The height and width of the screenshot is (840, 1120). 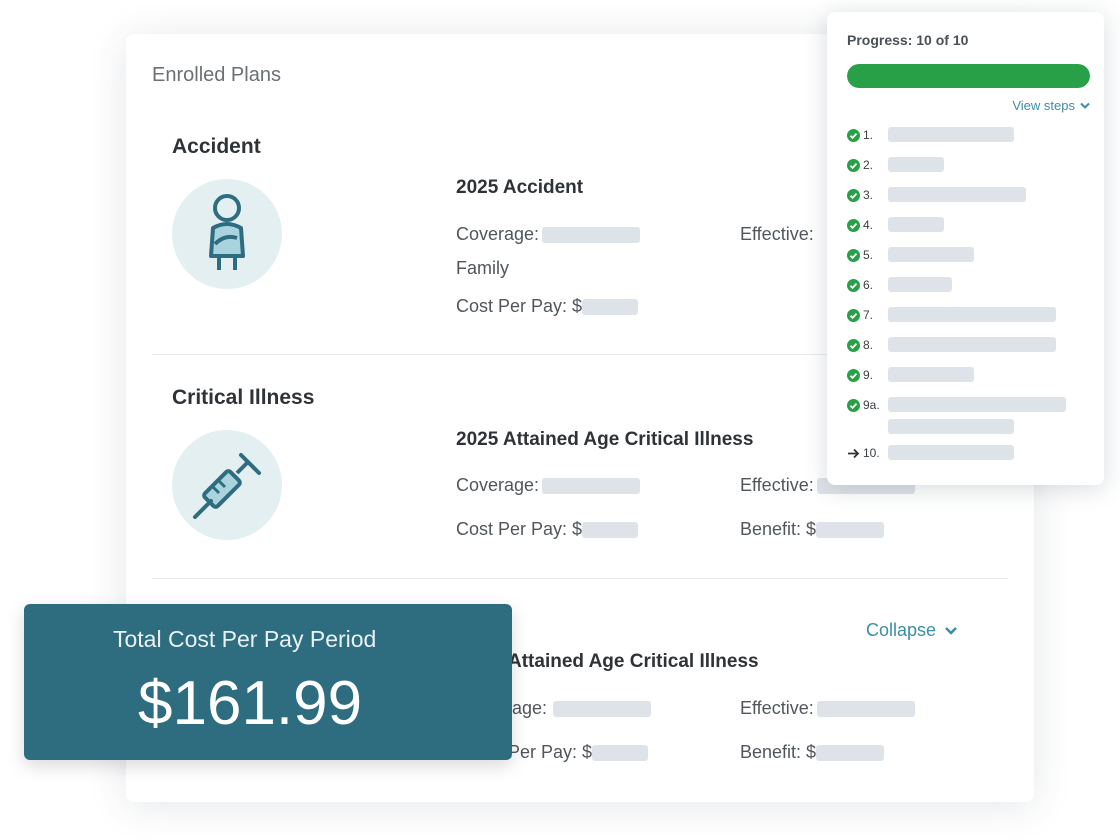 I want to click on step-item: 8., so click(x=866, y=345).